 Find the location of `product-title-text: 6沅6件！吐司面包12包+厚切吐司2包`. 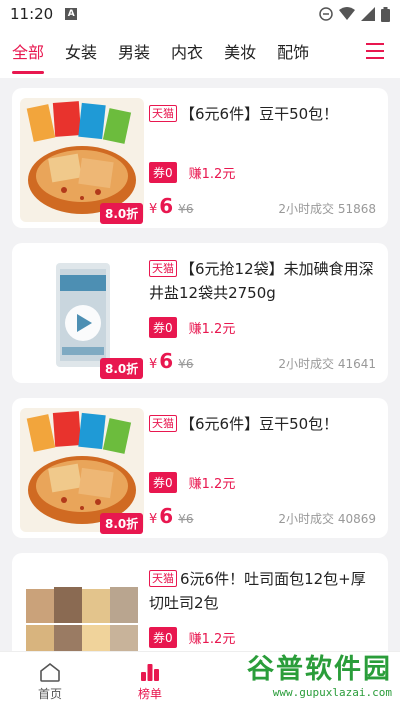

product-title-text: 6沅6件！吐司面包12包+厚切吐司2包 is located at coordinates (257, 591).